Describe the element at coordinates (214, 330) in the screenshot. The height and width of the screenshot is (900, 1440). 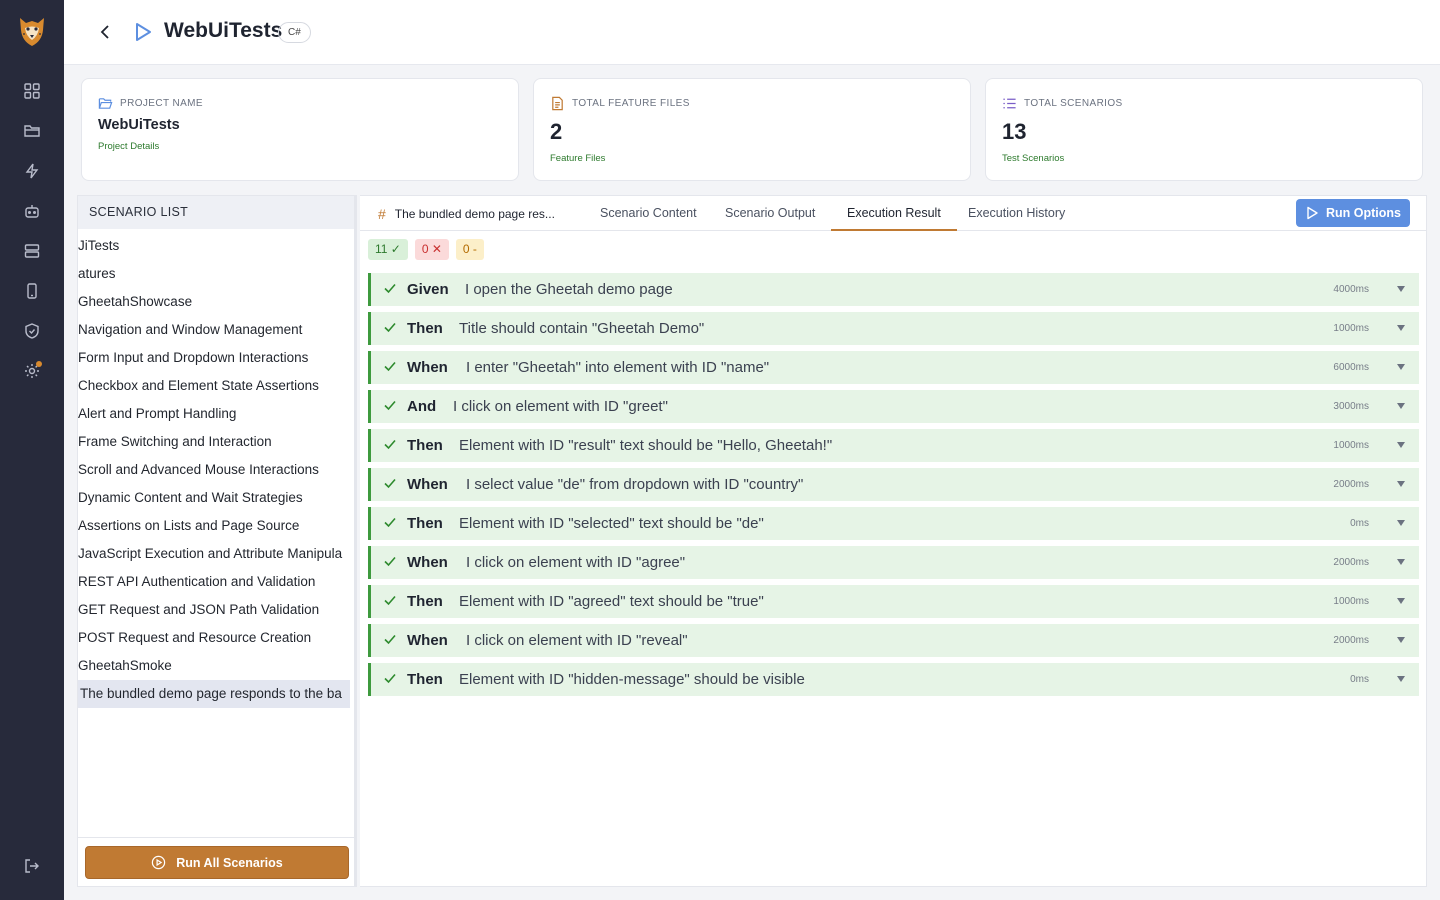
I see `scenario-list-item: Navigation and Window Management` at that location.